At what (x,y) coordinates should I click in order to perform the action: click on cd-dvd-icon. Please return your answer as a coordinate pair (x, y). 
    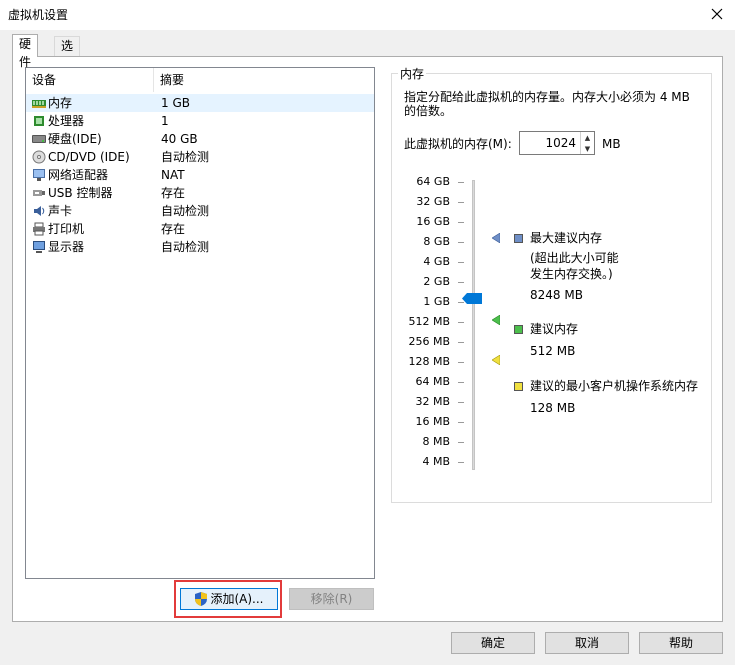
    Looking at the image, I should click on (39, 157).